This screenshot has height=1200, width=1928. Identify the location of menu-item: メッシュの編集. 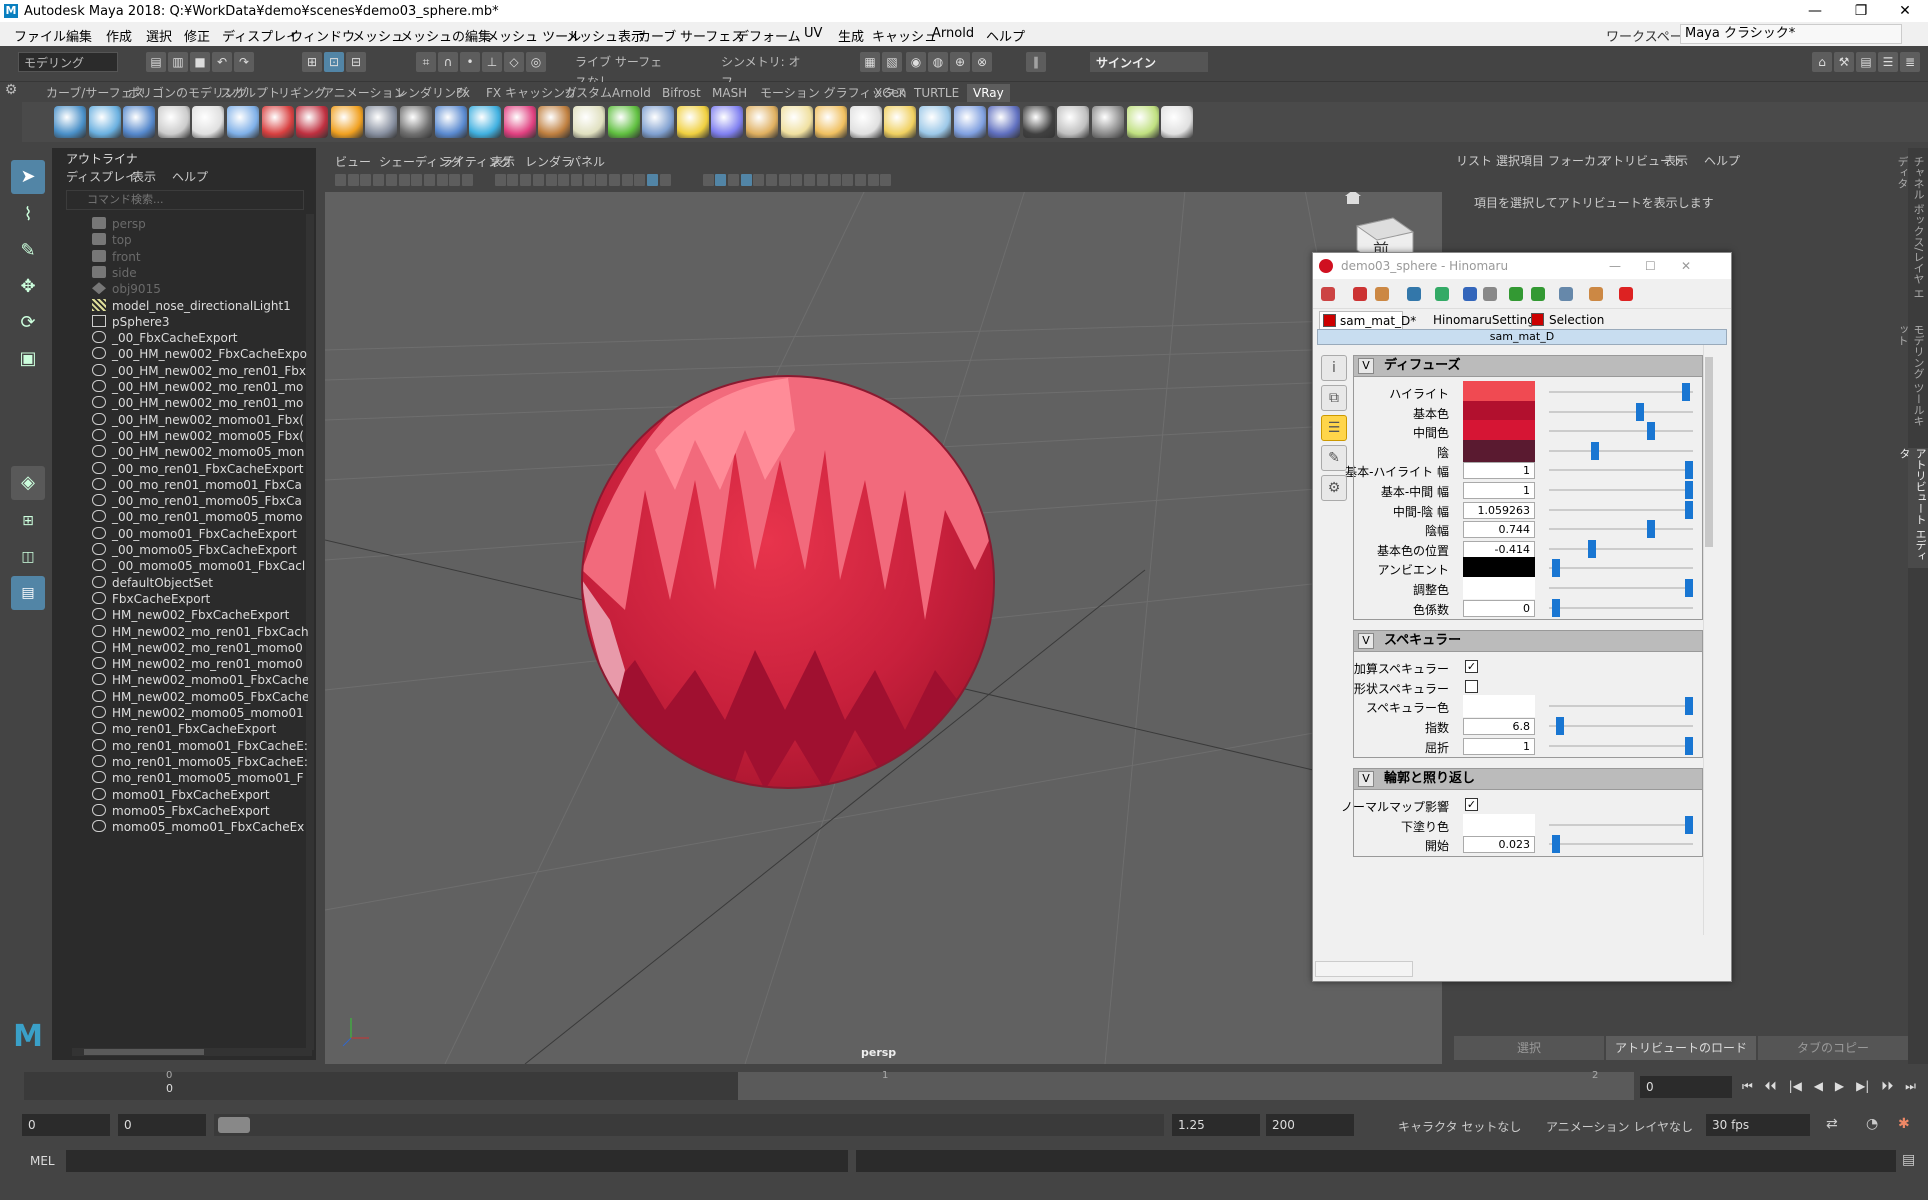
(445, 35).